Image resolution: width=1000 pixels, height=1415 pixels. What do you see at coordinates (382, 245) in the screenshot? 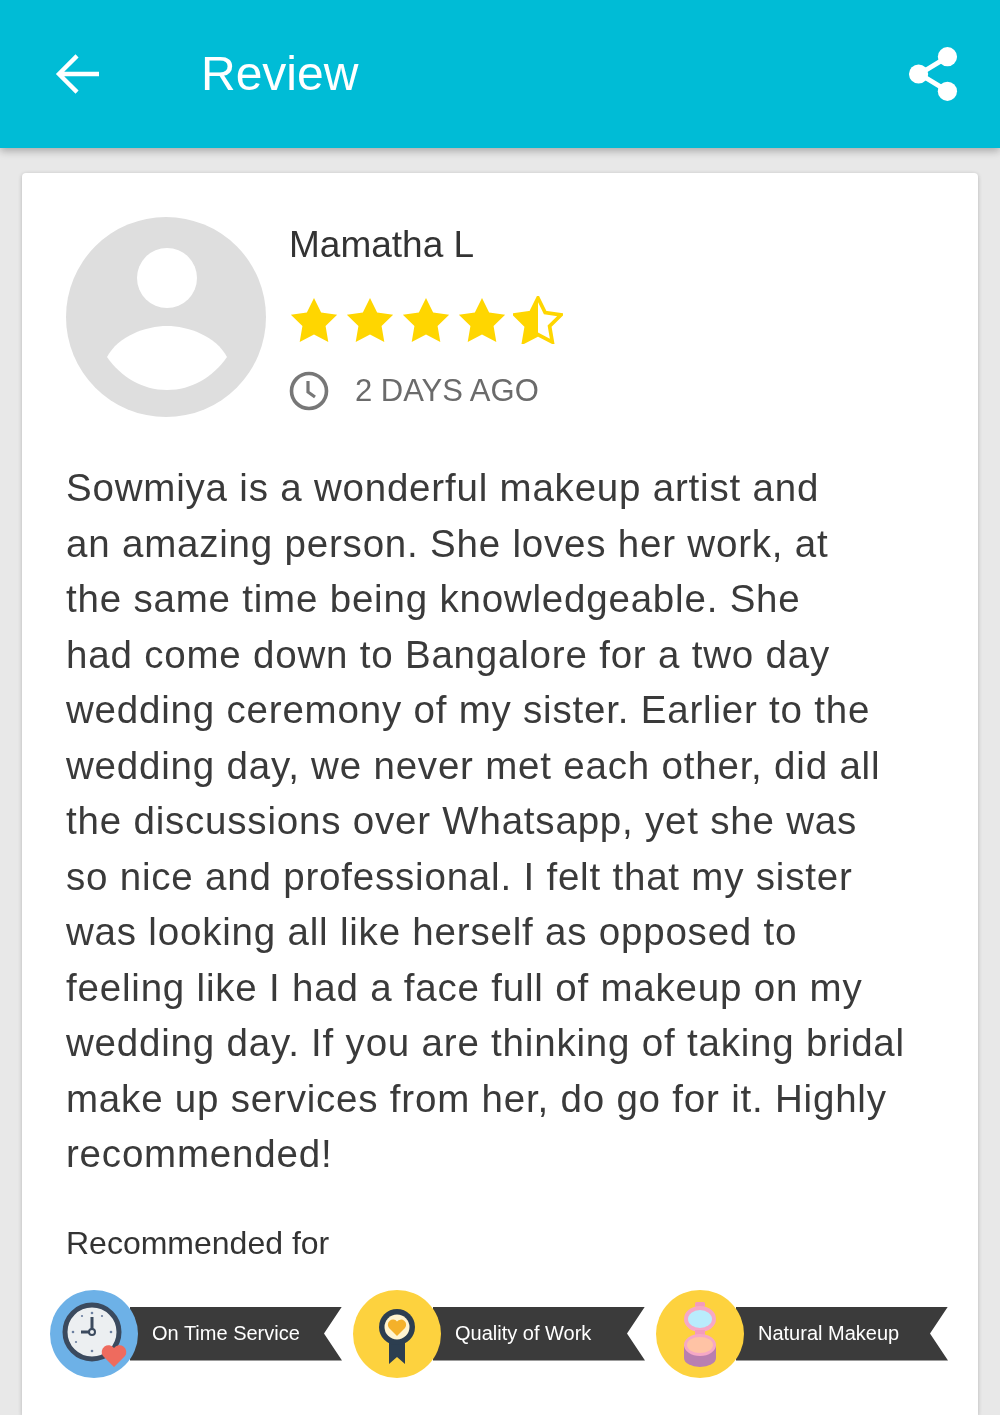
I see `reviewer-name: Mamatha L` at bounding box center [382, 245].